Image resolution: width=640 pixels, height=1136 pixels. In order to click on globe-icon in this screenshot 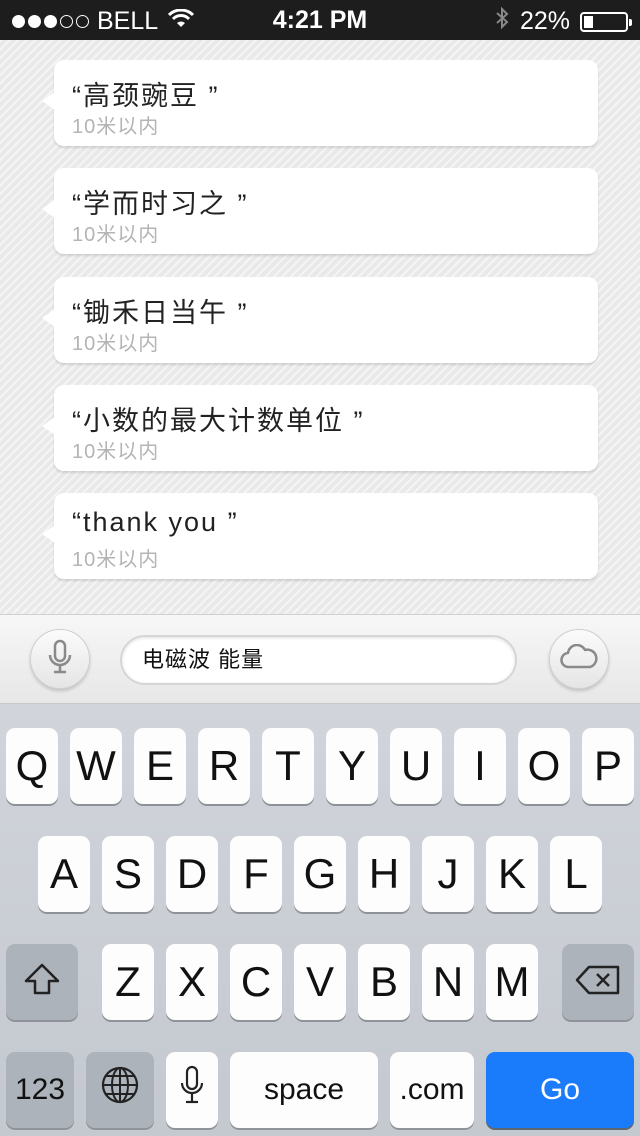, I will do `click(120, 1090)`.